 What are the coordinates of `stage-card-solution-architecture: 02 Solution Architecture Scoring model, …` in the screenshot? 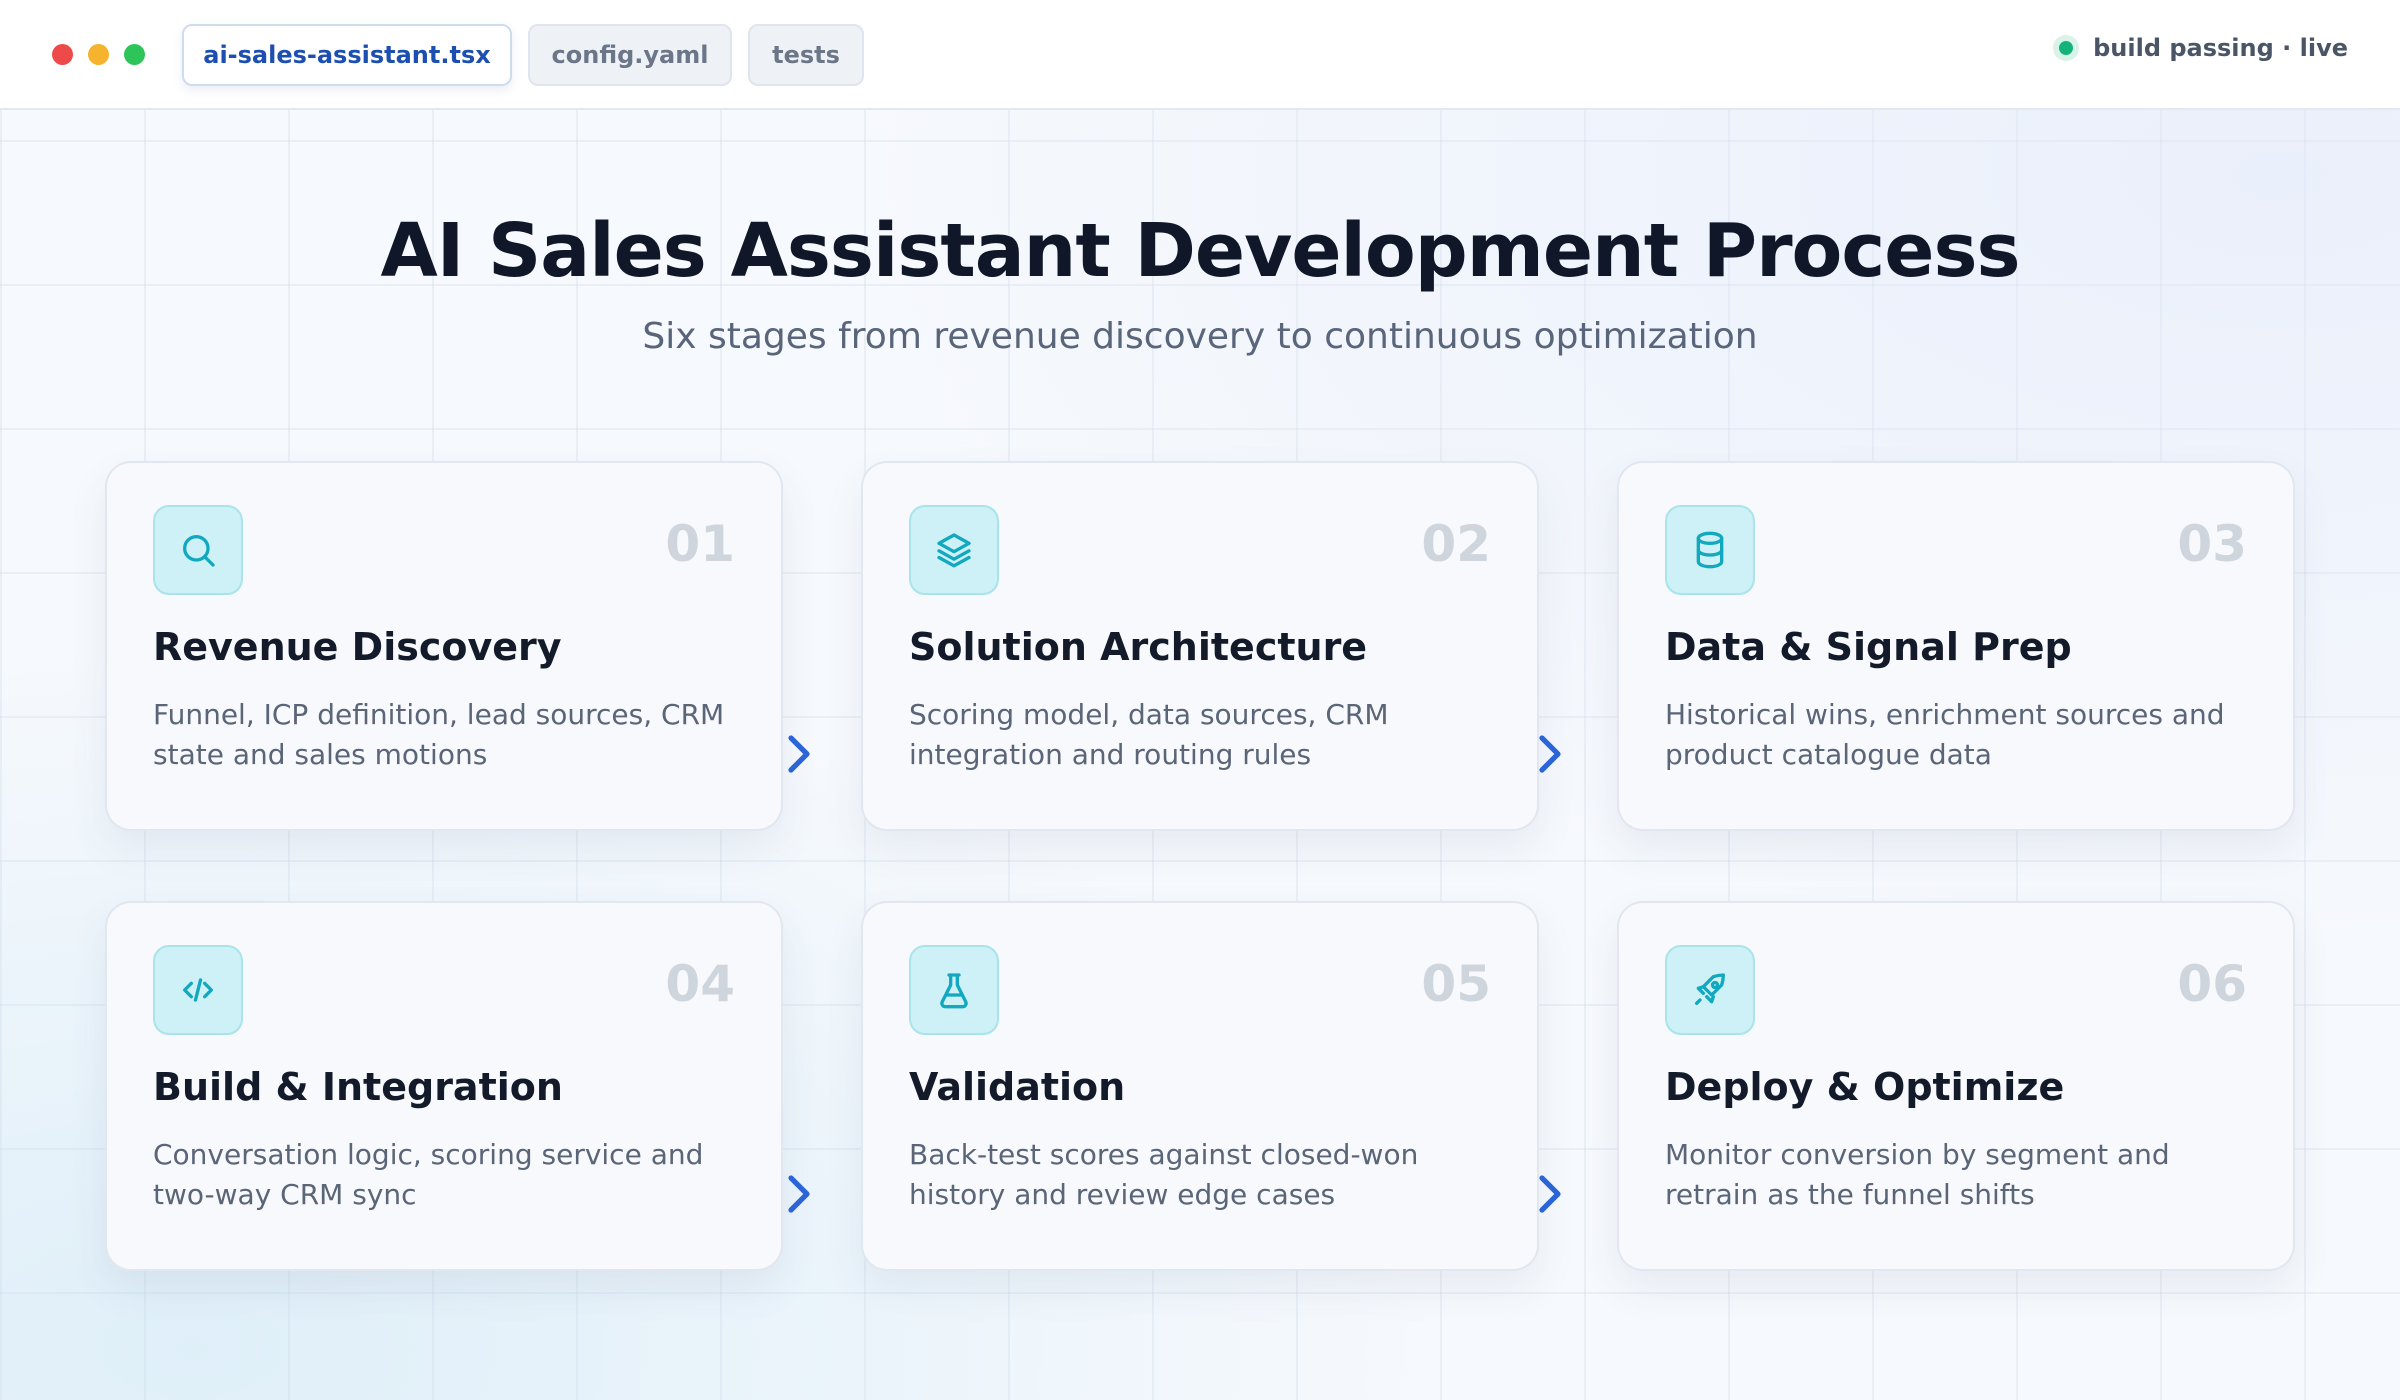 It's located at (1200, 646).